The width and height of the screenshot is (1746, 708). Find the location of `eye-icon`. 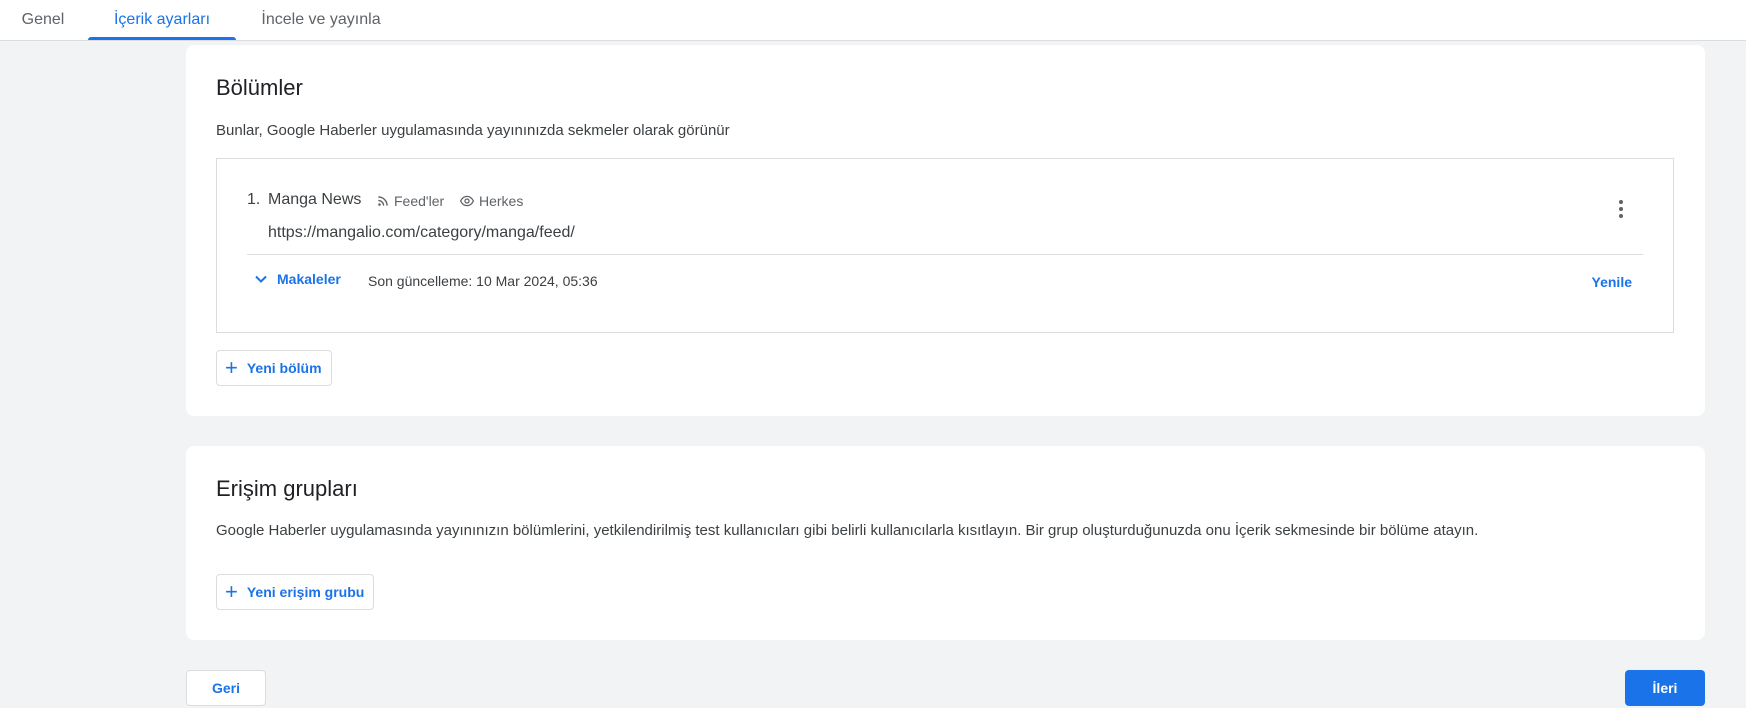

eye-icon is located at coordinates (467, 201).